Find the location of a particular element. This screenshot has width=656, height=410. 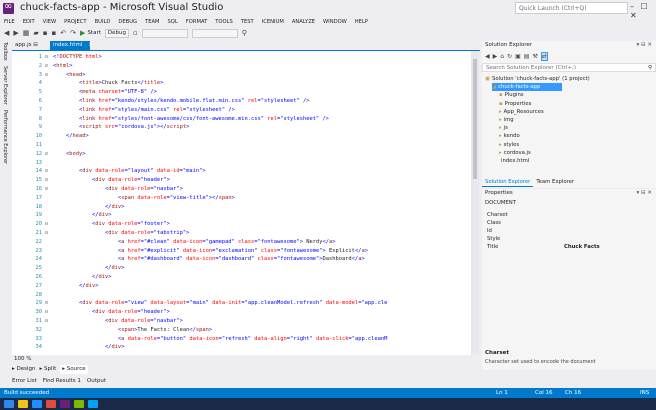

code-line: 9 <script src="cordova.js"></script> is located at coordinates (244, 127).